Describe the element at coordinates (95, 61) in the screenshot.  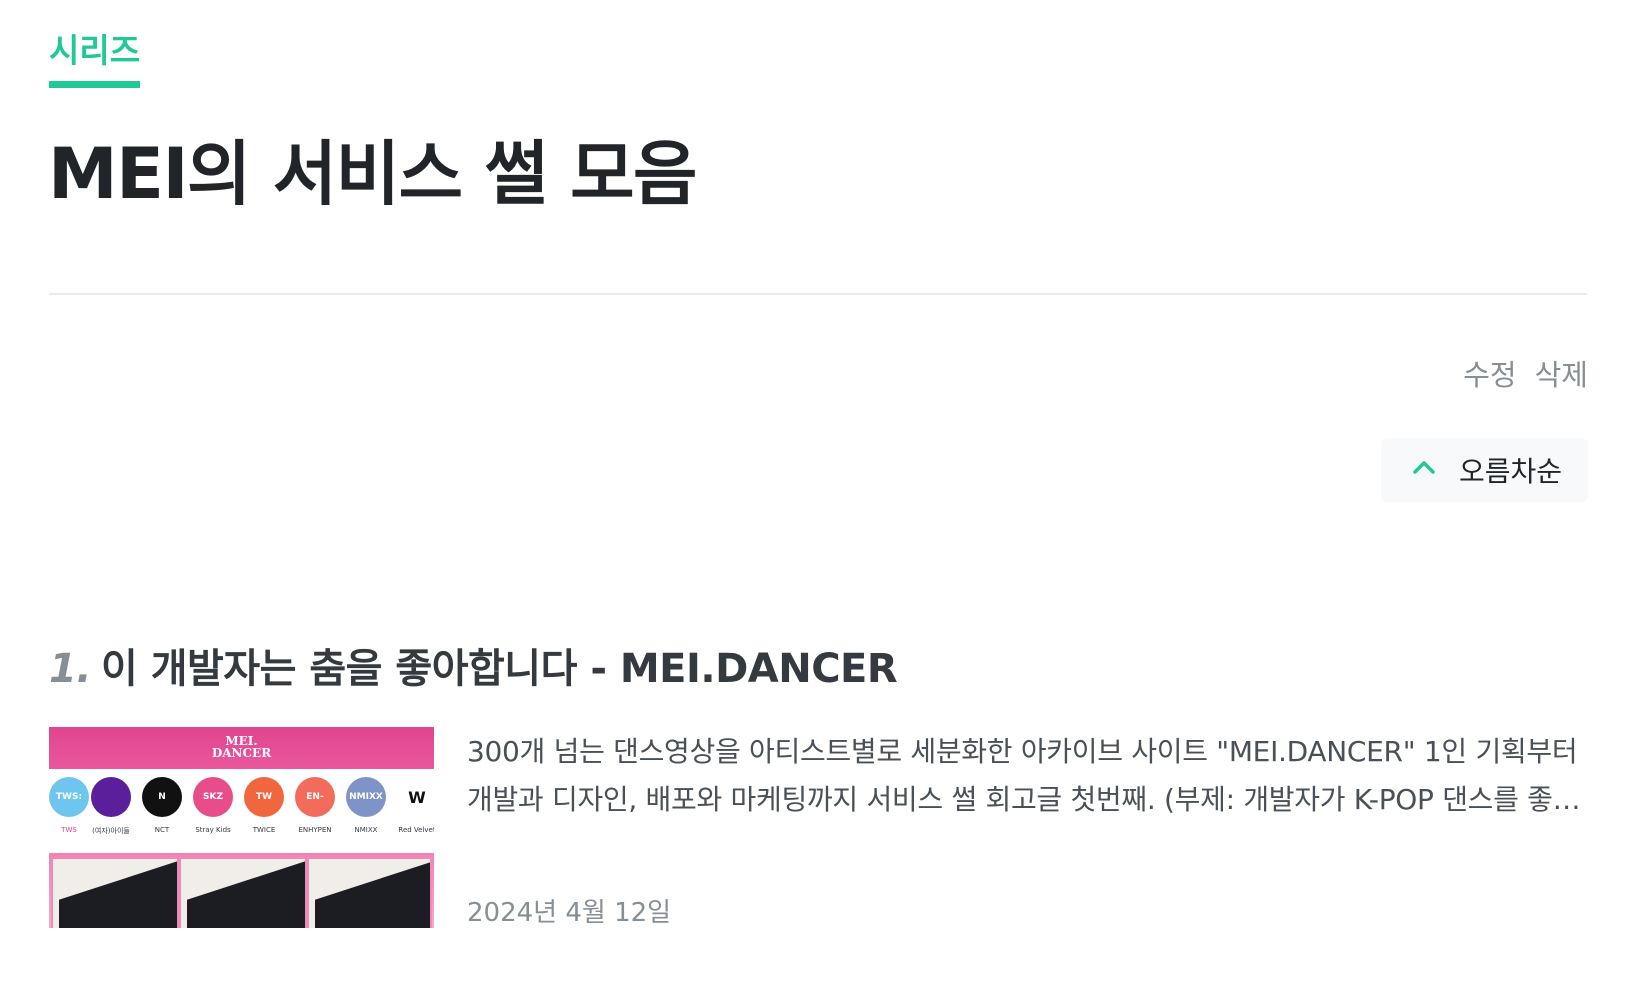
I see `series-tab: 시리즈` at that location.